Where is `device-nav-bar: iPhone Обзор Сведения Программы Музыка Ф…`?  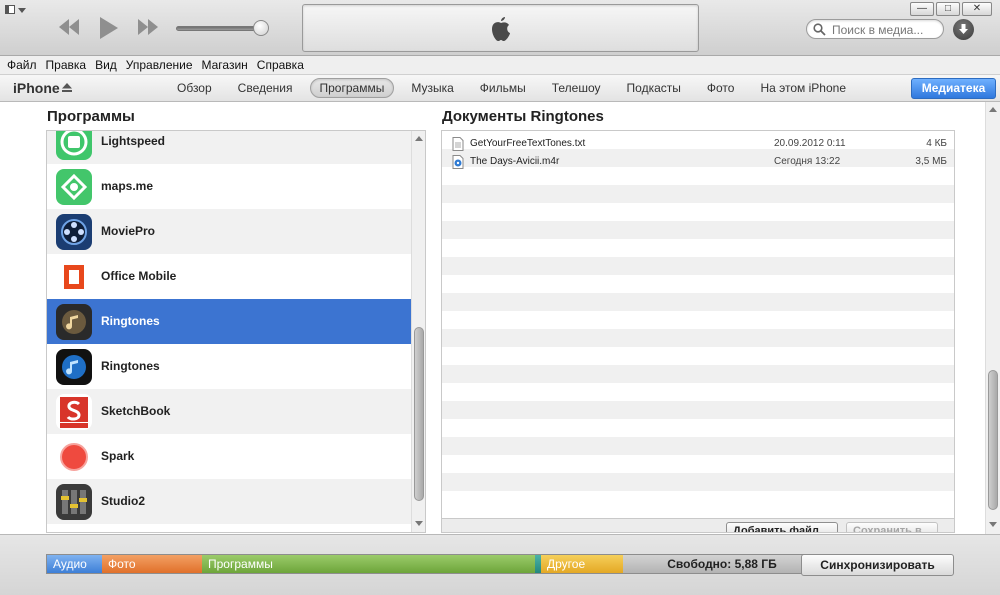
device-nav-bar: iPhone Обзор Сведения Программы Музыка Ф… is located at coordinates (500, 88).